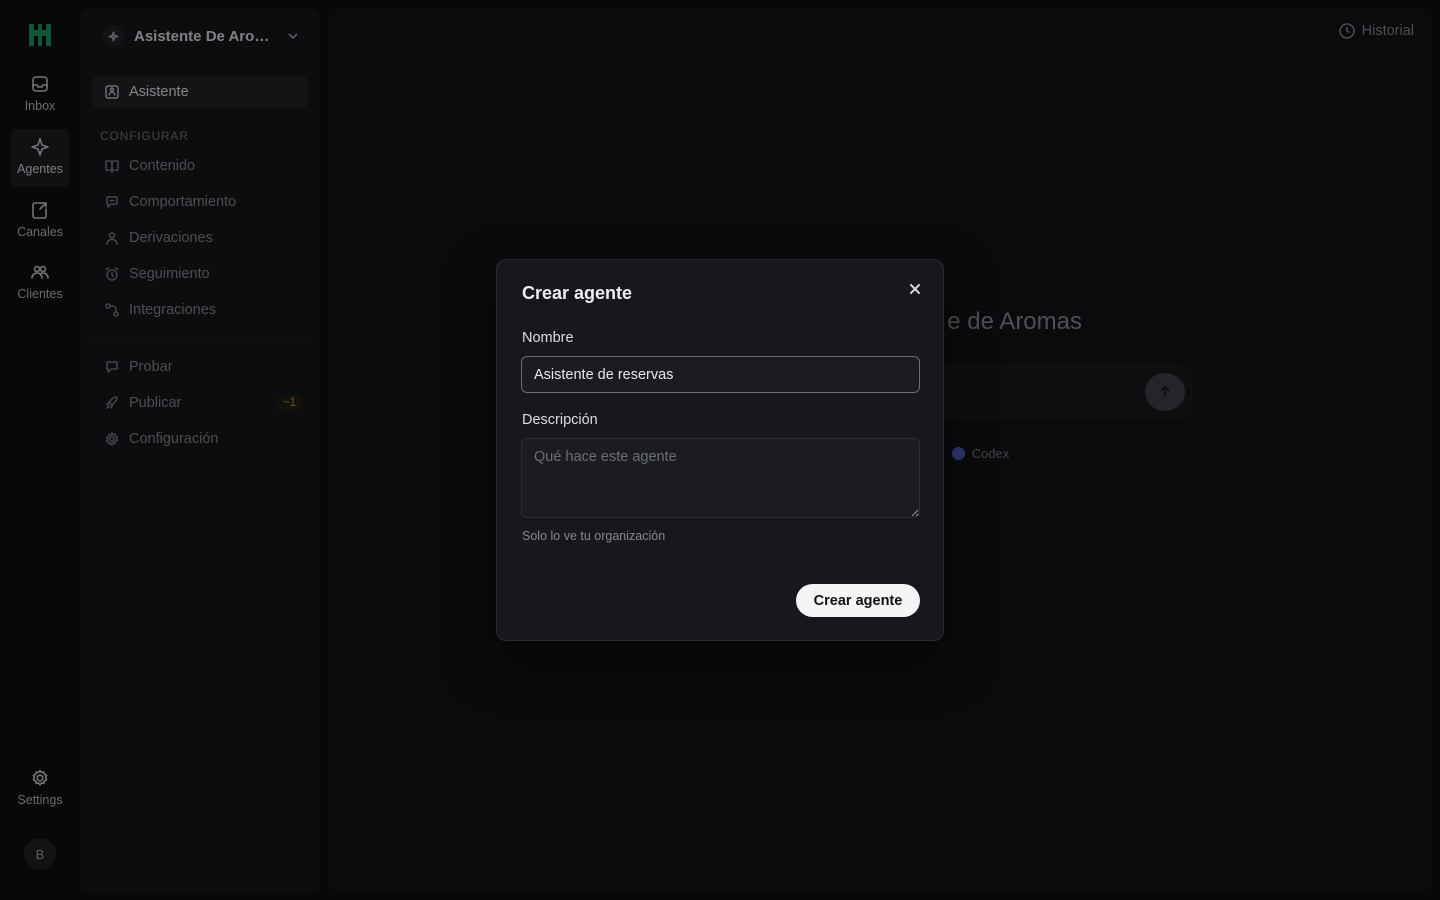 Image resolution: width=1440 pixels, height=900 pixels. Describe the element at coordinates (720, 478) in the screenshot. I see `description-field` at that location.